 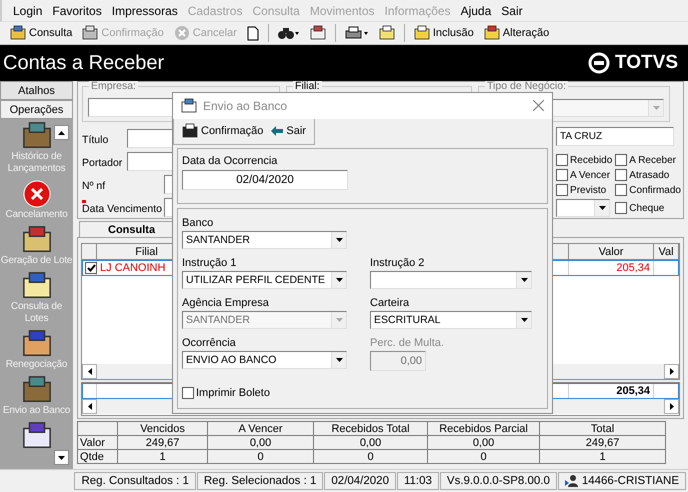 I want to click on field-label: Perc. de Multa., so click(x=407, y=343).